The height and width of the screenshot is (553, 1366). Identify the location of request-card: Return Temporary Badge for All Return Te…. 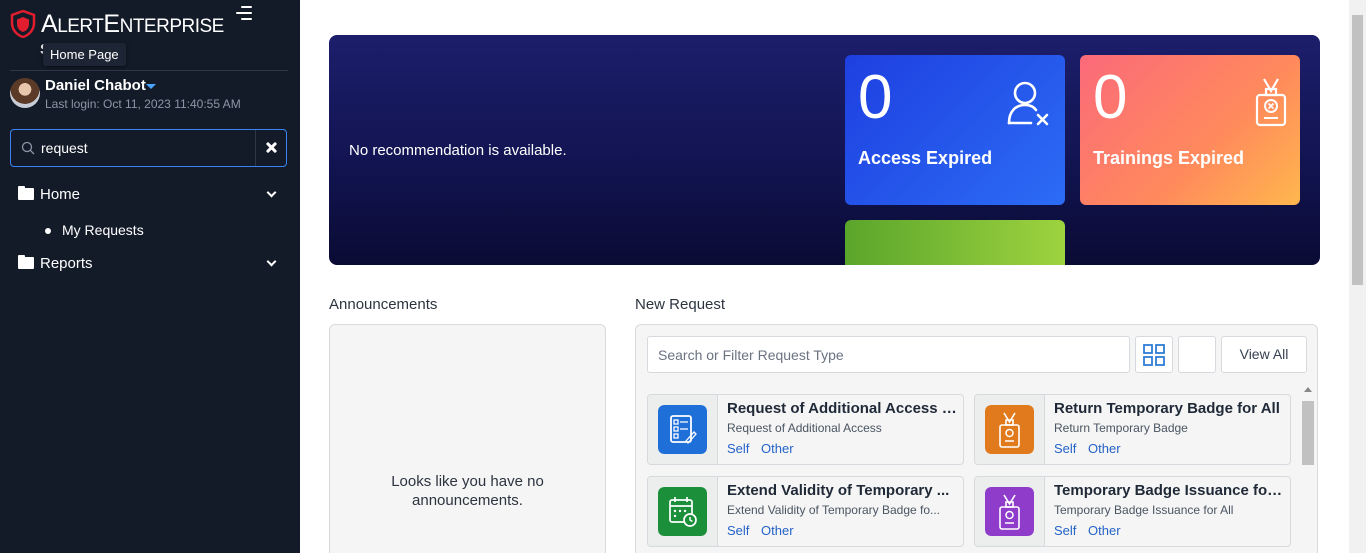
(1132, 429).